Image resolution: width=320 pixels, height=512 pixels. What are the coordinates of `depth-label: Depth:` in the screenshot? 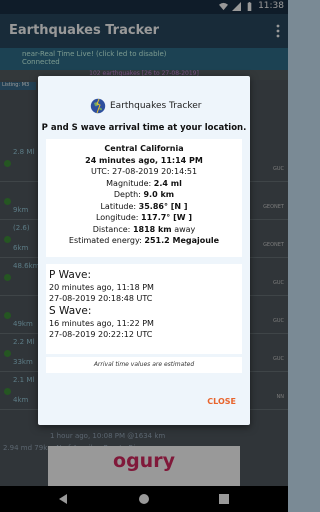 It's located at (127, 194).